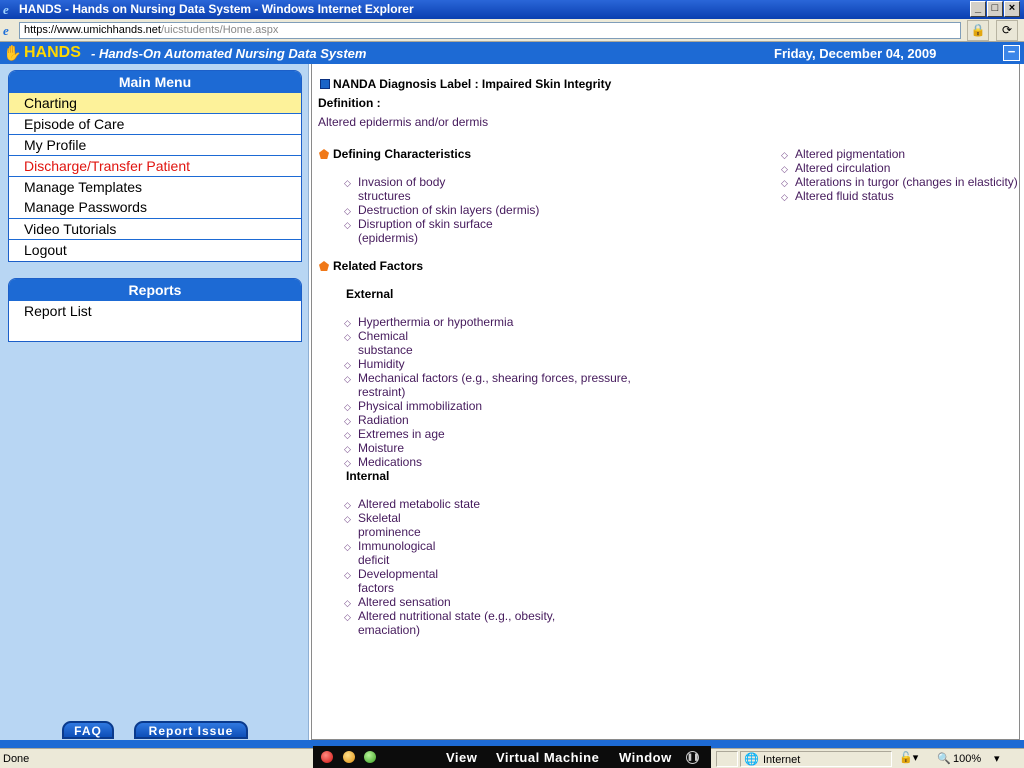 The image size is (1024, 768). I want to click on zoom-dropdown-icon: ▾, so click(997, 758).